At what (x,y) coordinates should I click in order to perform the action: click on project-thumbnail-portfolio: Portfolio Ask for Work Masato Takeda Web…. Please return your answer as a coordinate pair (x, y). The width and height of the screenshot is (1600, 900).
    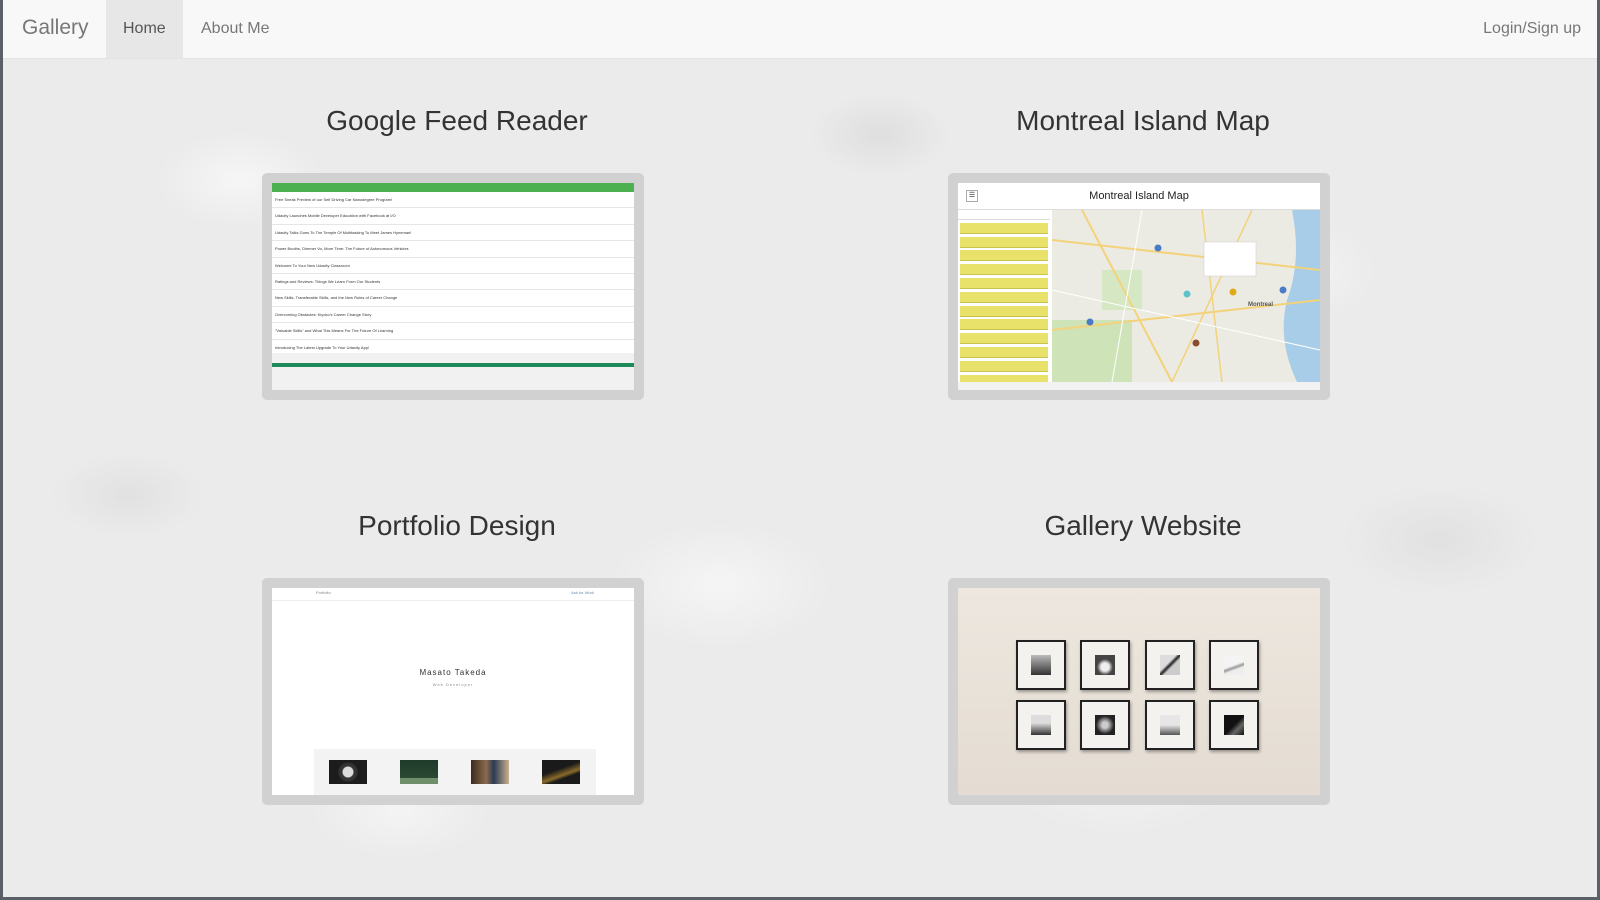
    Looking at the image, I should click on (453, 691).